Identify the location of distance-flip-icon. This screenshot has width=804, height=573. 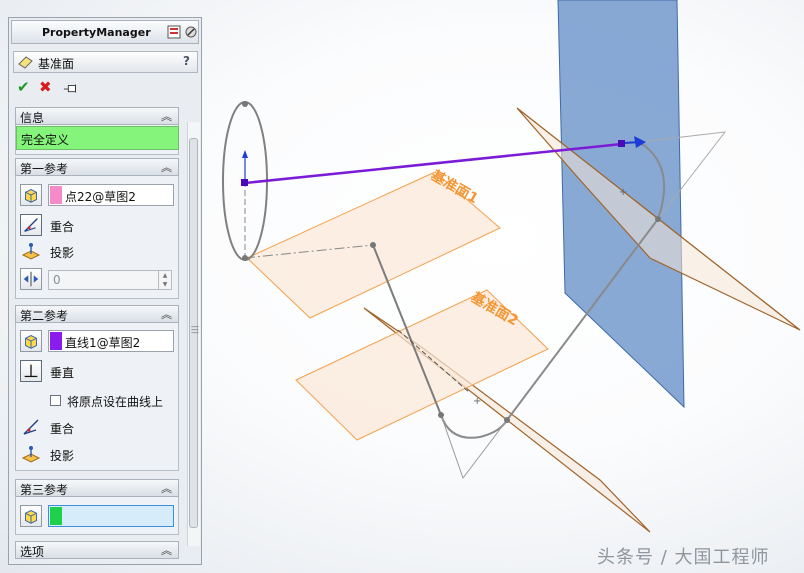
(31, 279).